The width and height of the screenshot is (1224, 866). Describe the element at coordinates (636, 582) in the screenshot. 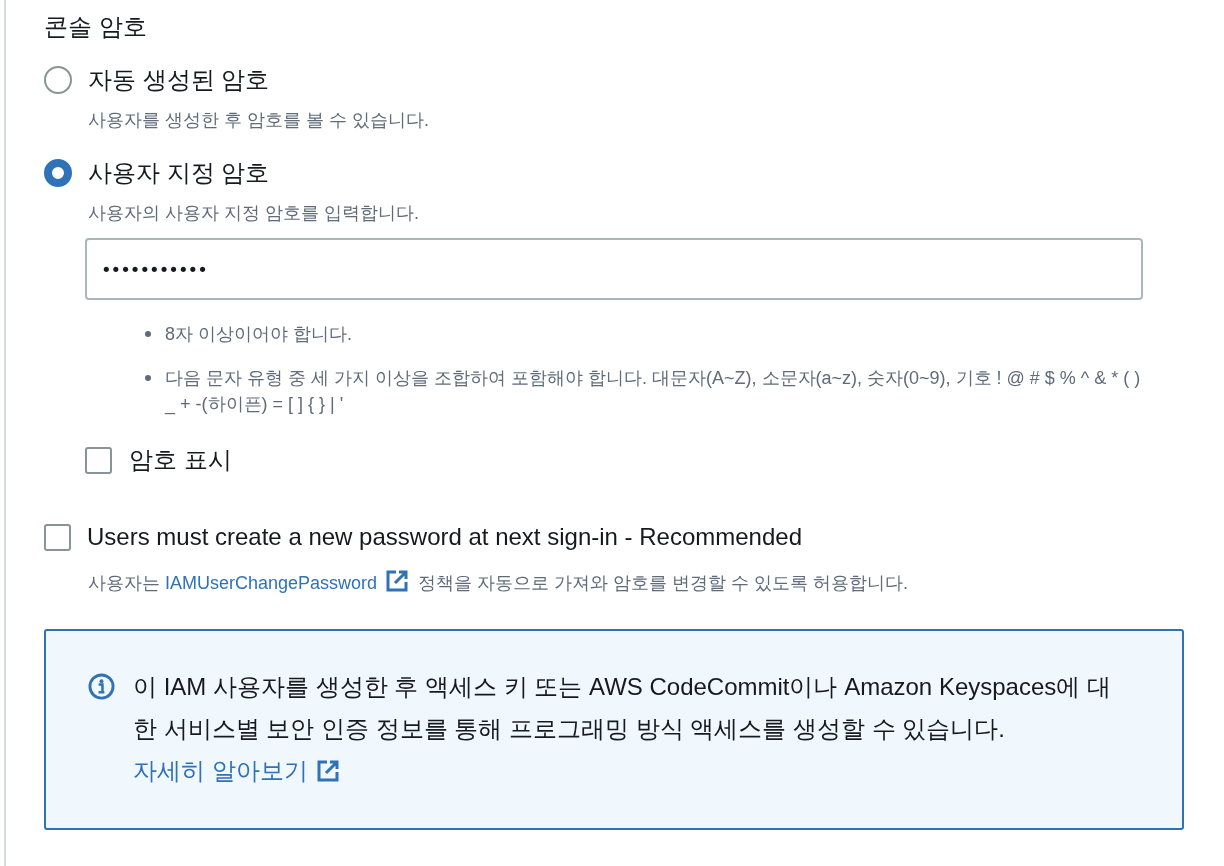

I see `policy-description: 사용자는 IAMUserChangePassword 정책을 자동으로 가져와 암호를 변경할 수 있도록 허용합니다.` at that location.